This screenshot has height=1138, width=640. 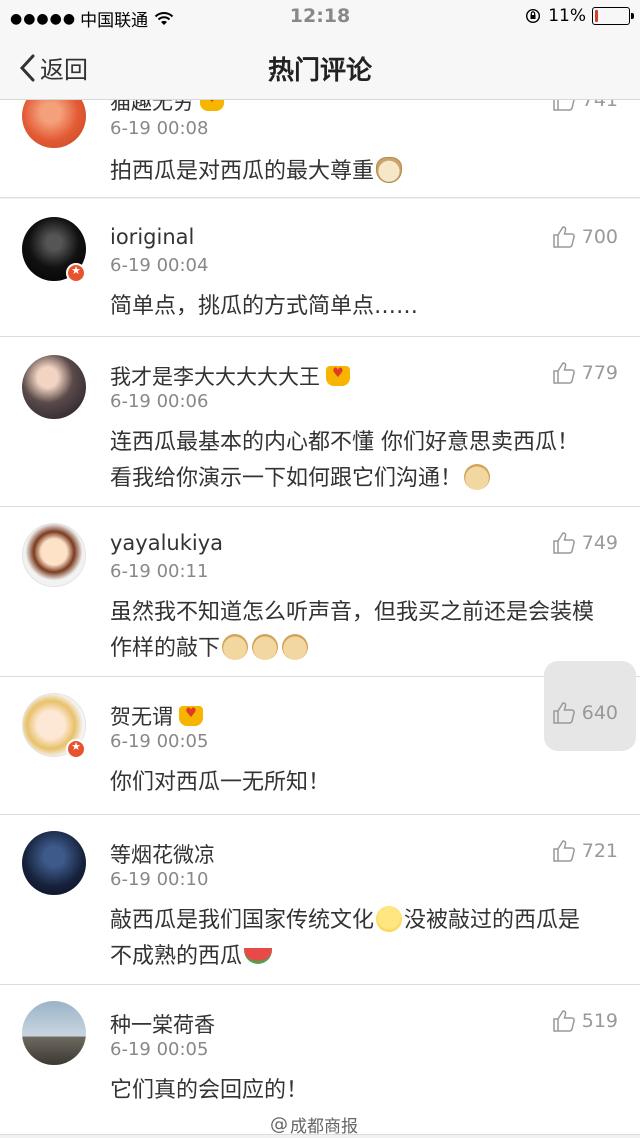 What do you see at coordinates (159, 401) in the screenshot?
I see `comment-time: 6-19 00:06` at bounding box center [159, 401].